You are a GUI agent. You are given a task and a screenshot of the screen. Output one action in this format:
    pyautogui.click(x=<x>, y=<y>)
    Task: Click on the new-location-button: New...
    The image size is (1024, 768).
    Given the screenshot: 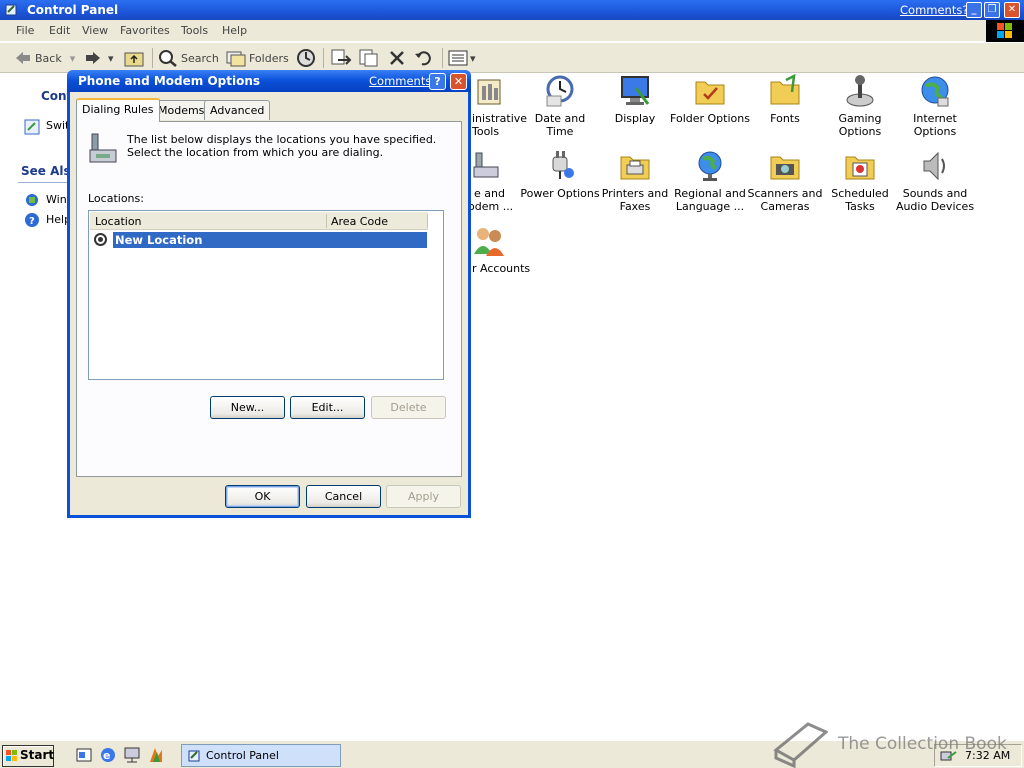 What is the action you would take?
    pyautogui.click(x=247, y=407)
    